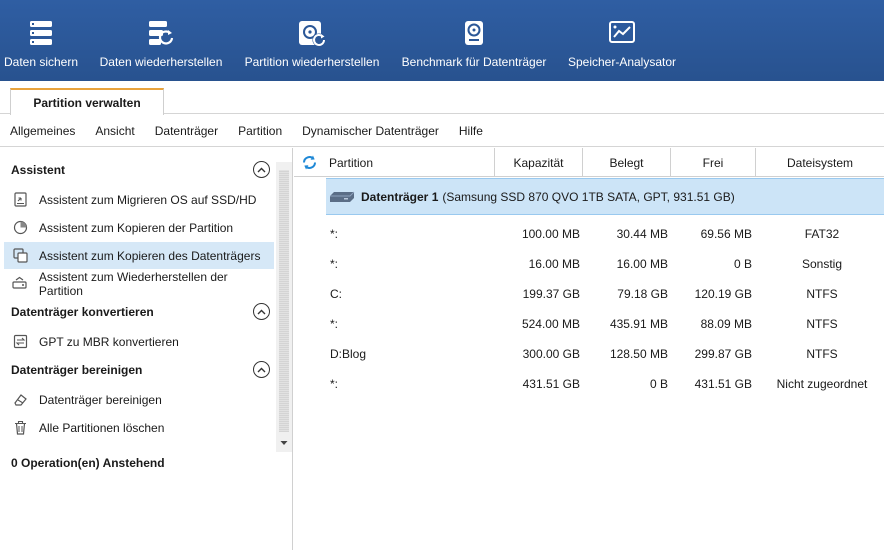  Describe the element at coordinates (148, 199) in the screenshot. I see `wizard-migrate-os-label: Assistent zum Migrieren OS auf SSD/HD` at that location.